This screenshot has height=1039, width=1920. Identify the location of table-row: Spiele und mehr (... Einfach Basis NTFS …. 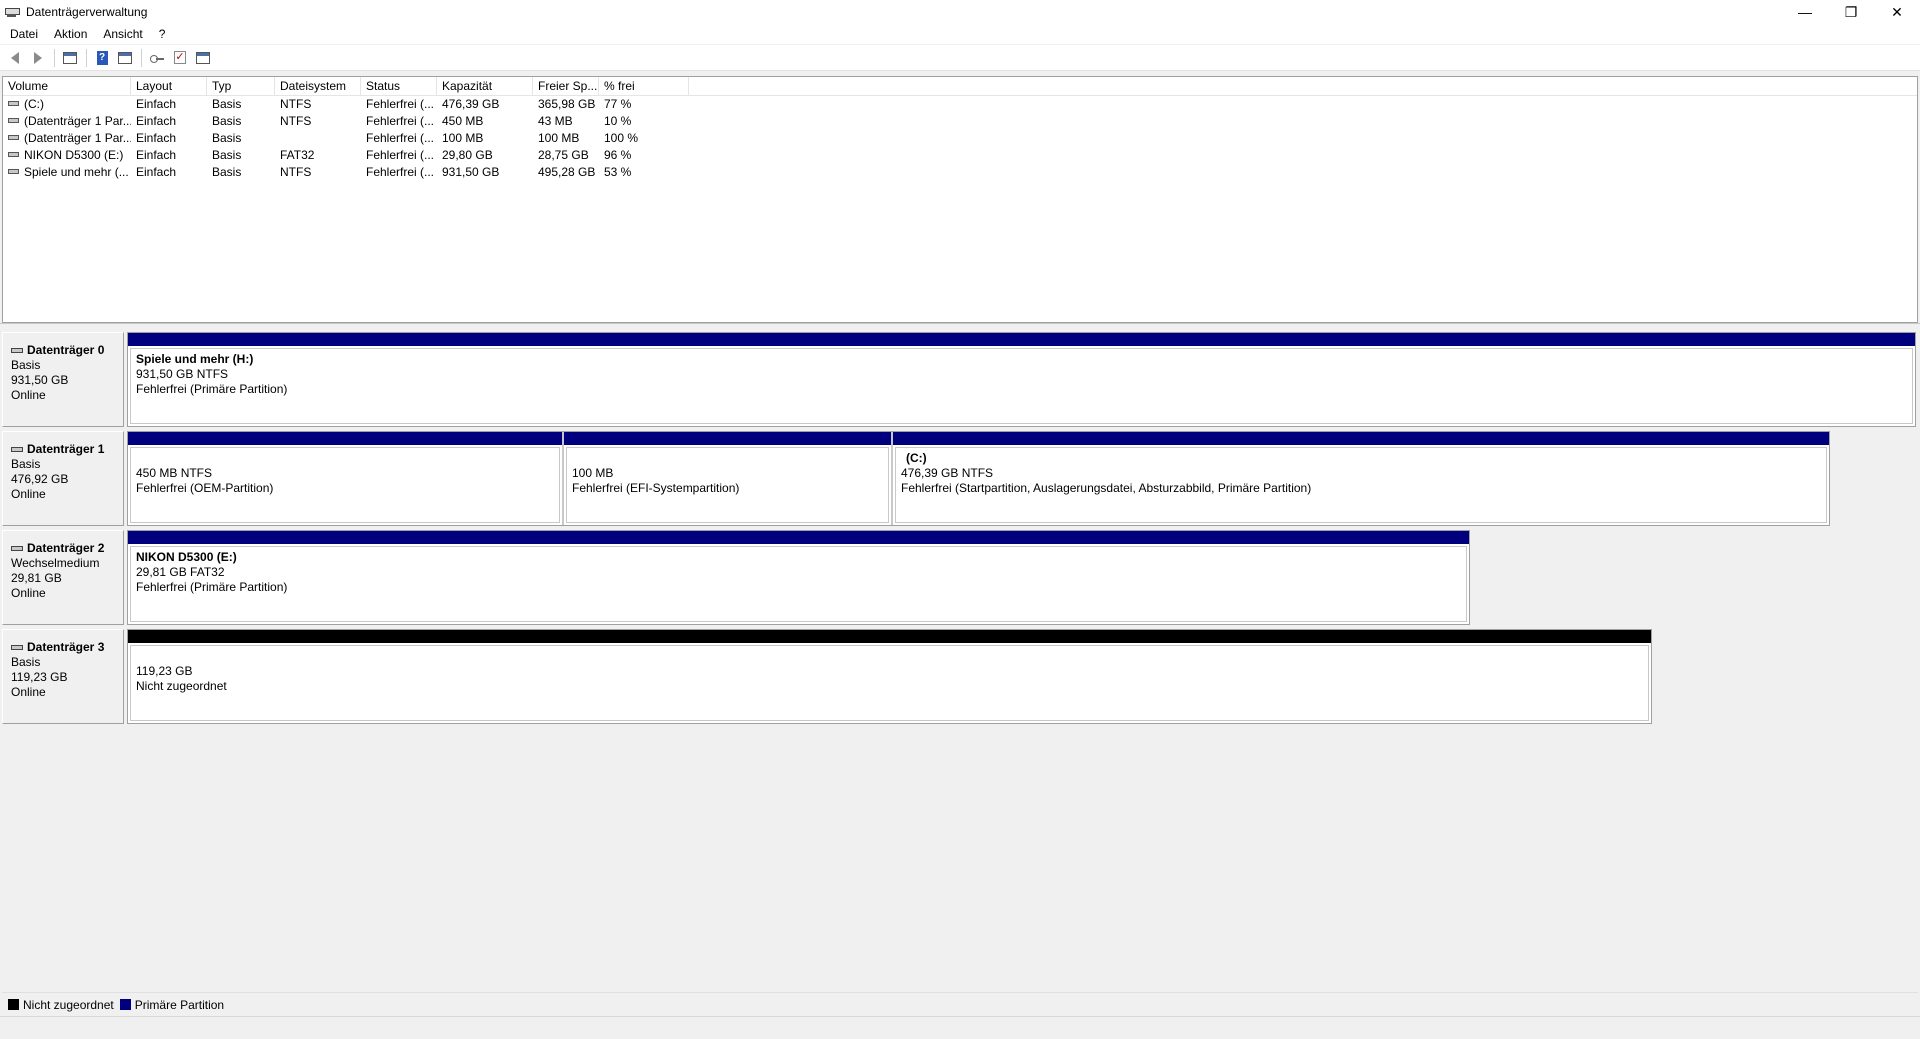
(960, 172).